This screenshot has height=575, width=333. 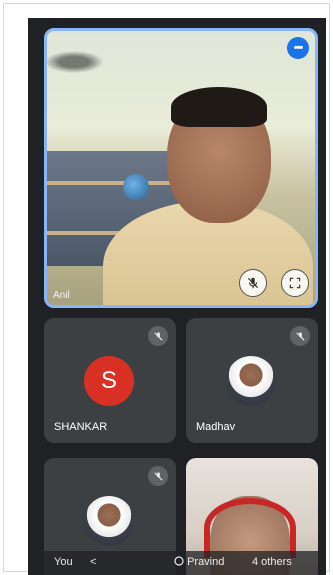 I want to click on others-count: 4 others, so click(x=272, y=562).